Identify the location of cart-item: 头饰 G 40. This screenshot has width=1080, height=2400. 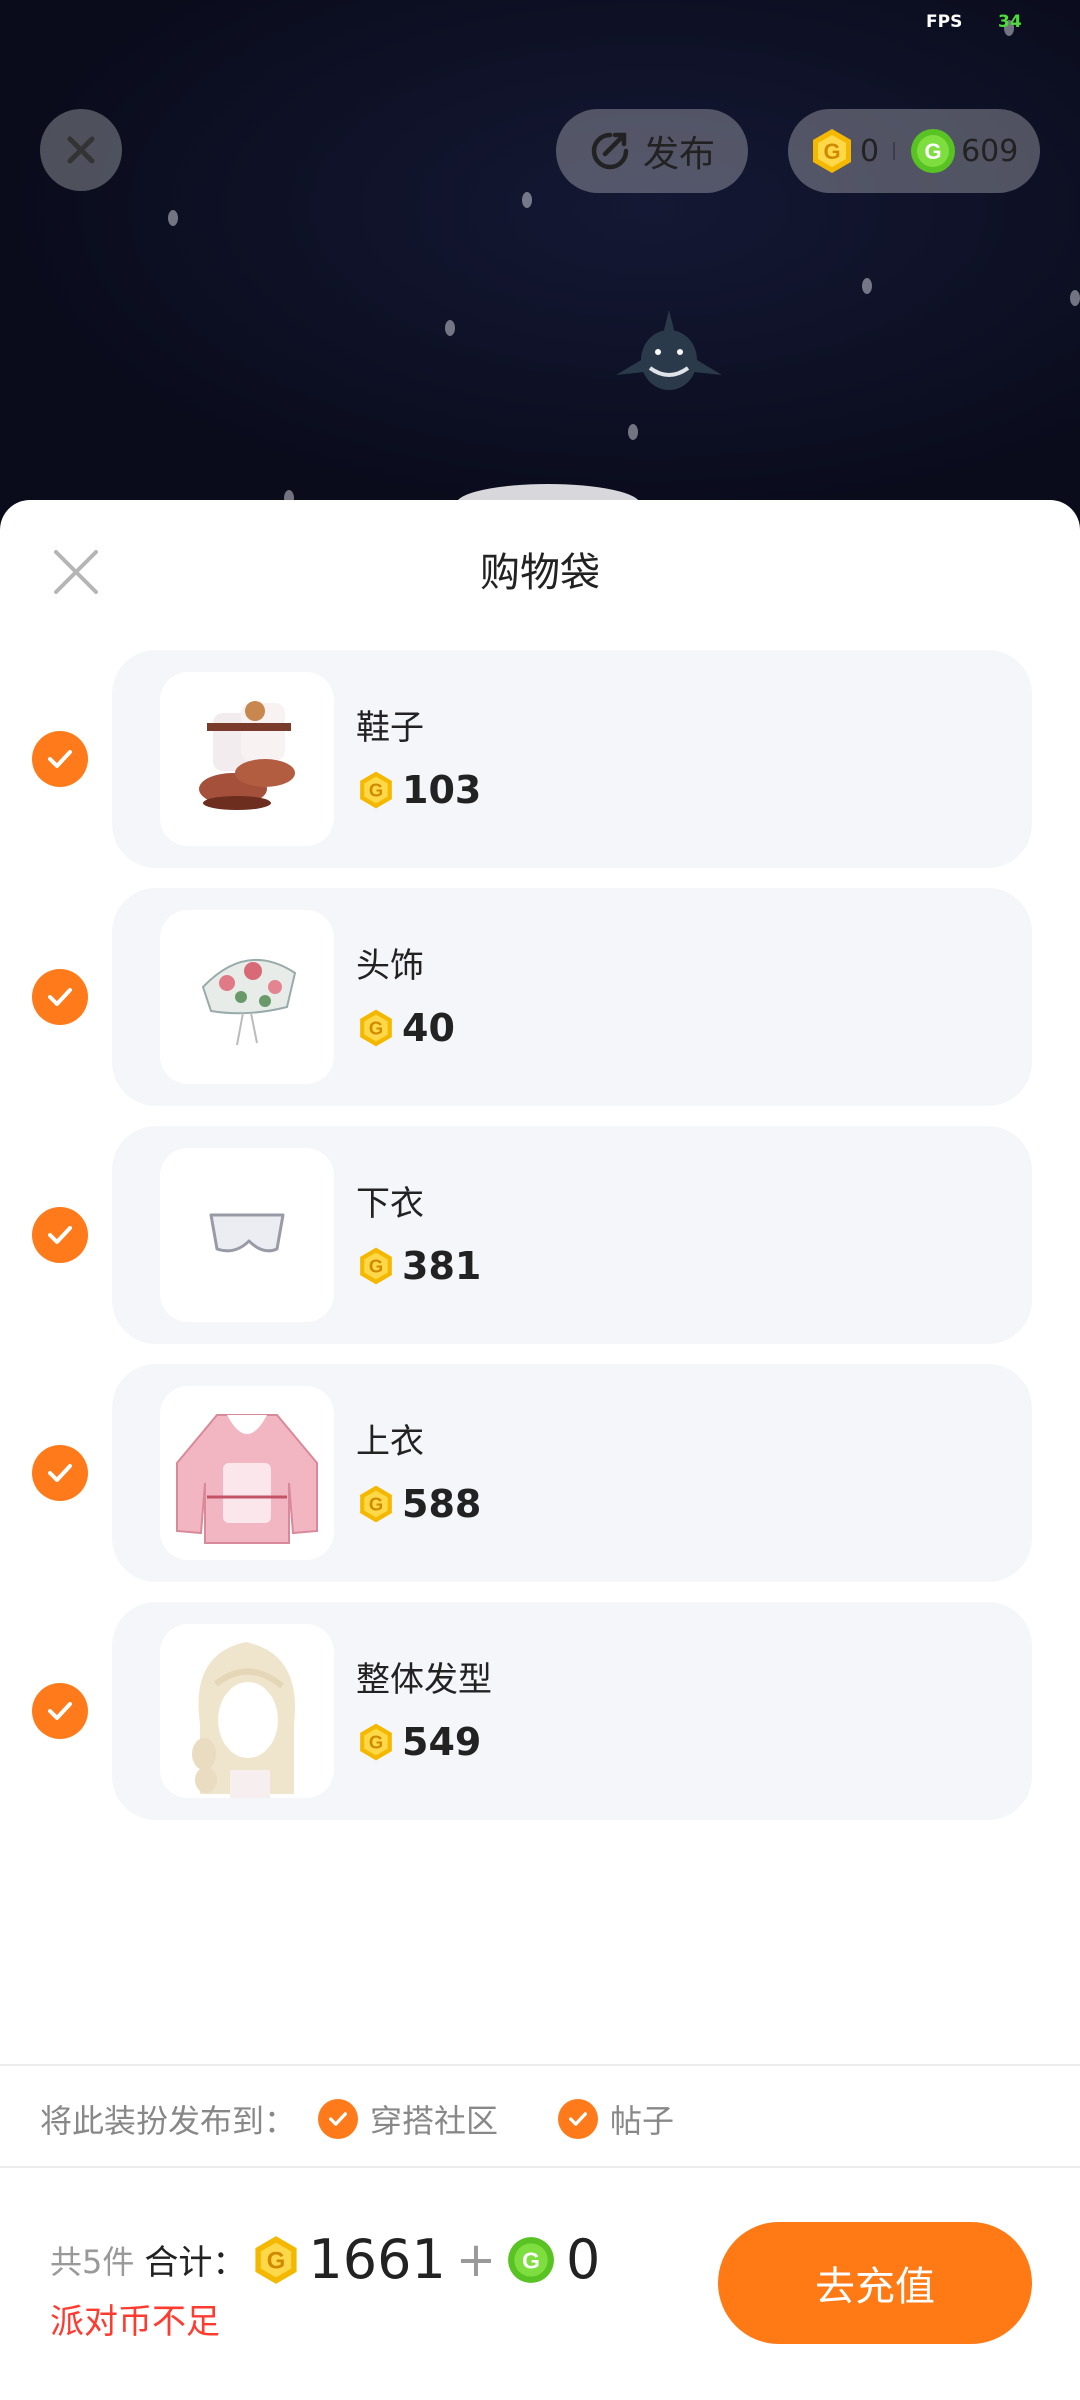
(540, 997).